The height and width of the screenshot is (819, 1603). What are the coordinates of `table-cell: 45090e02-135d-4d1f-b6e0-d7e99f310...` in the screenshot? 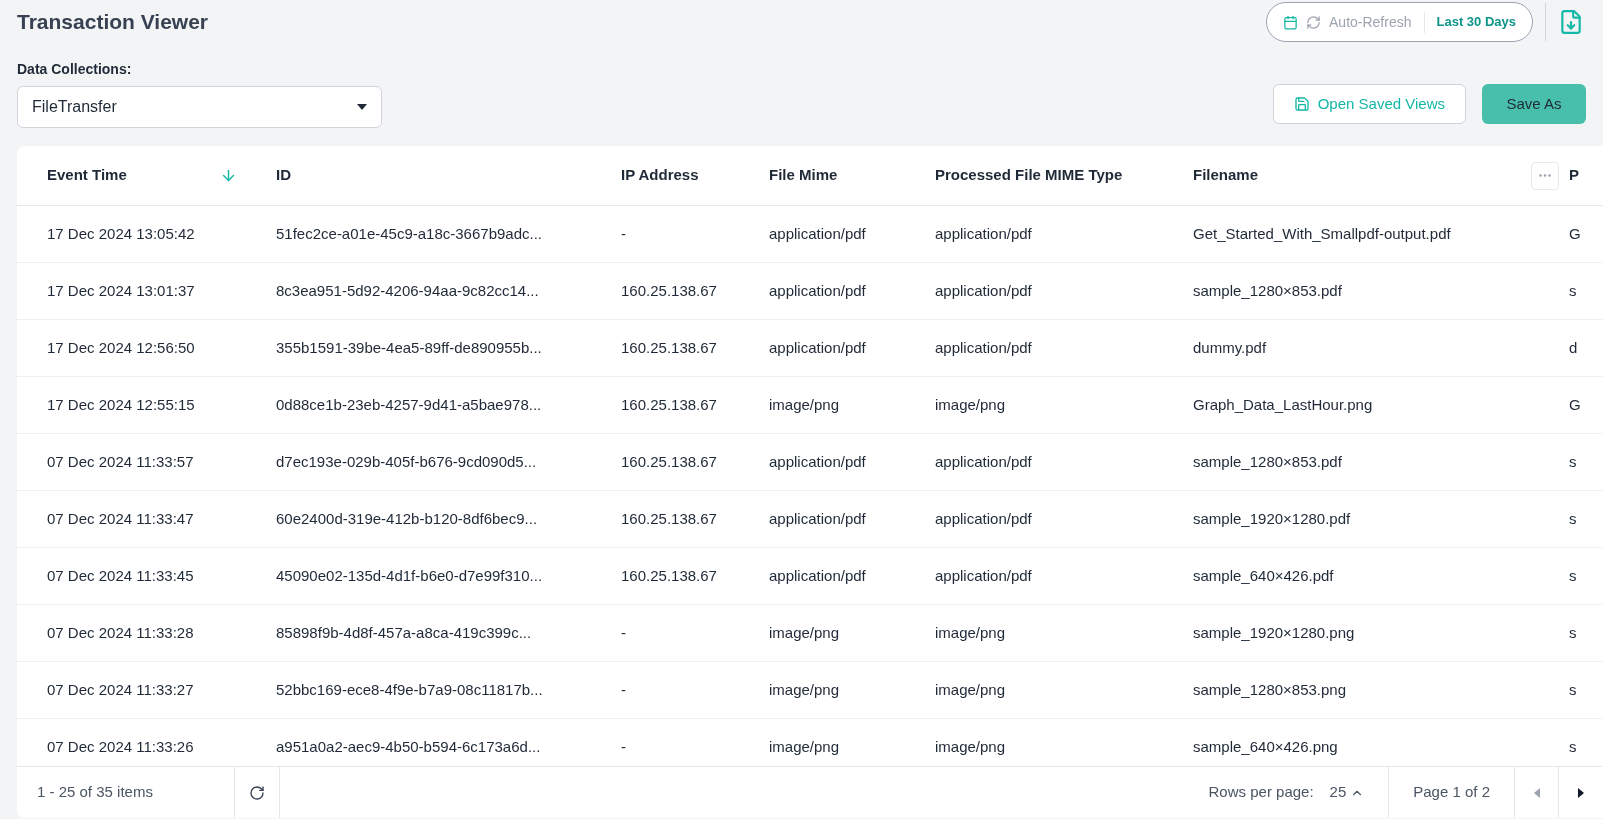 It's located at (409, 575).